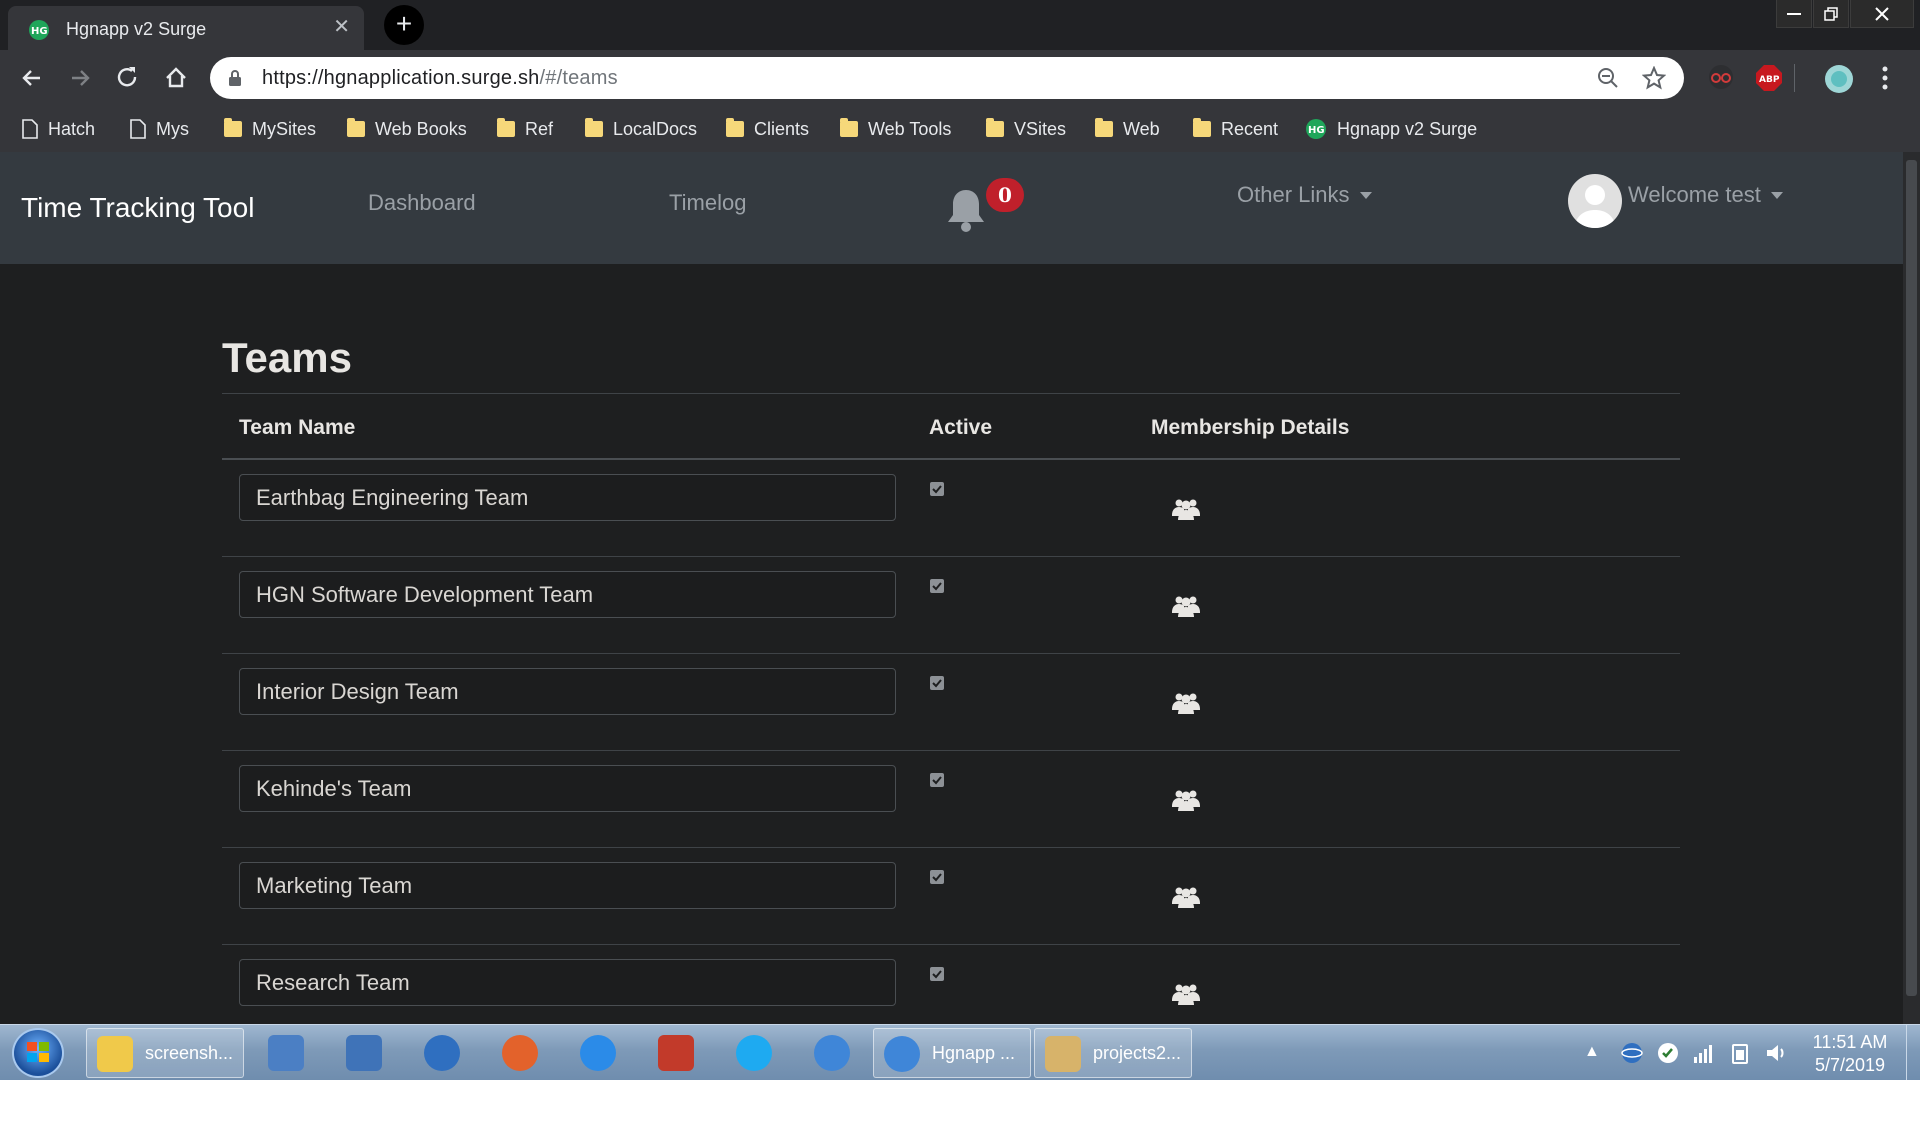 This screenshot has height=1148, width=1920. What do you see at coordinates (567, 594) in the screenshot?
I see `team-name-input: HGN Software Development Team` at bounding box center [567, 594].